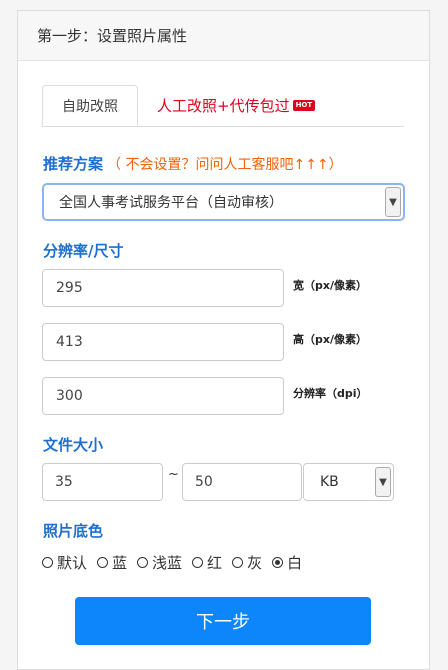 This screenshot has width=448, height=670. What do you see at coordinates (163, 288) in the screenshot?
I see `width-input: 295` at bounding box center [163, 288].